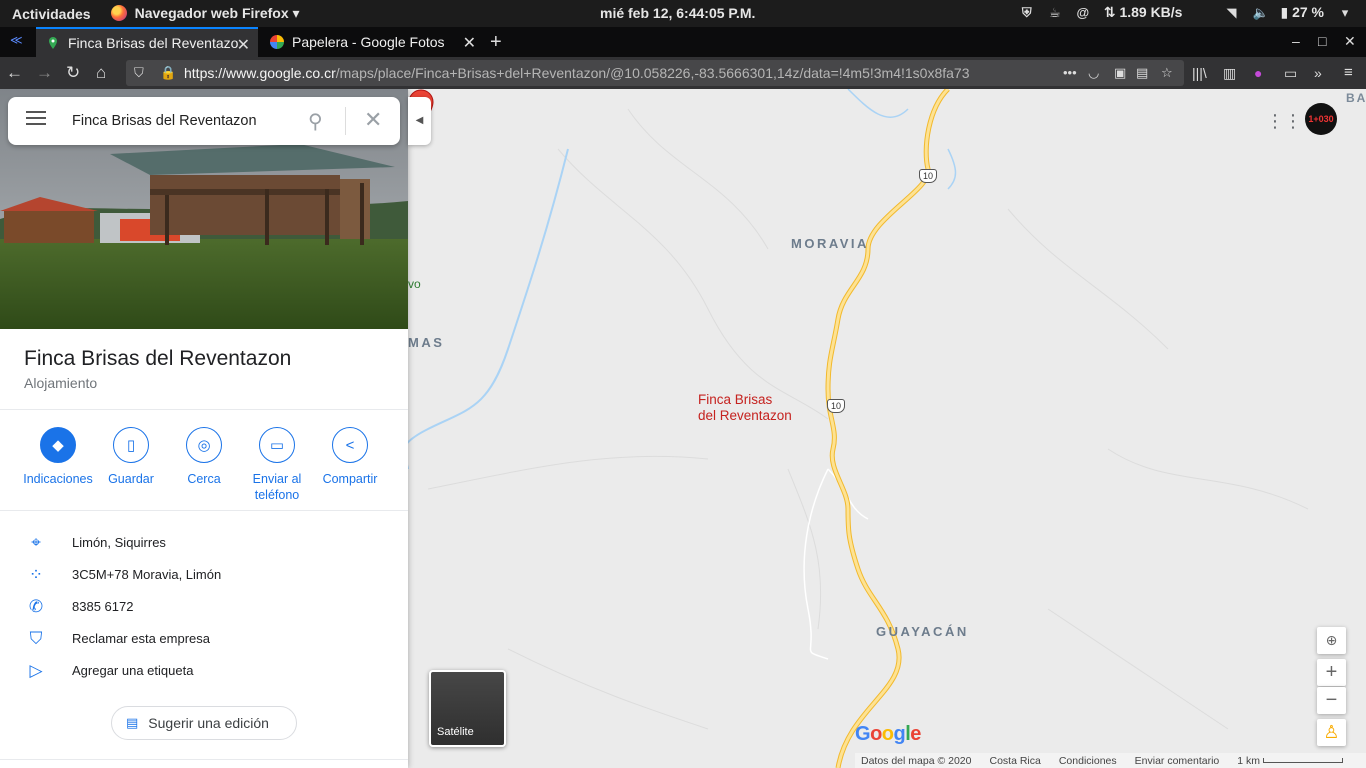 The width and height of the screenshot is (1366, 768). What do you see at coordinates (1296, 41) in the screenshot?
I see `minimize-icon: –` at bounding box center [1296, 41].